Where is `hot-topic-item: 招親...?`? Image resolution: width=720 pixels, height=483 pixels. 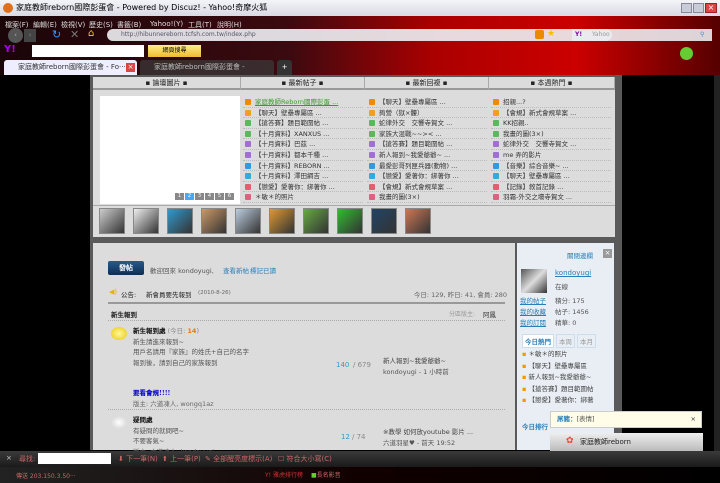
hot-topic-item: 招親...? is located at coordinates (551, 102).